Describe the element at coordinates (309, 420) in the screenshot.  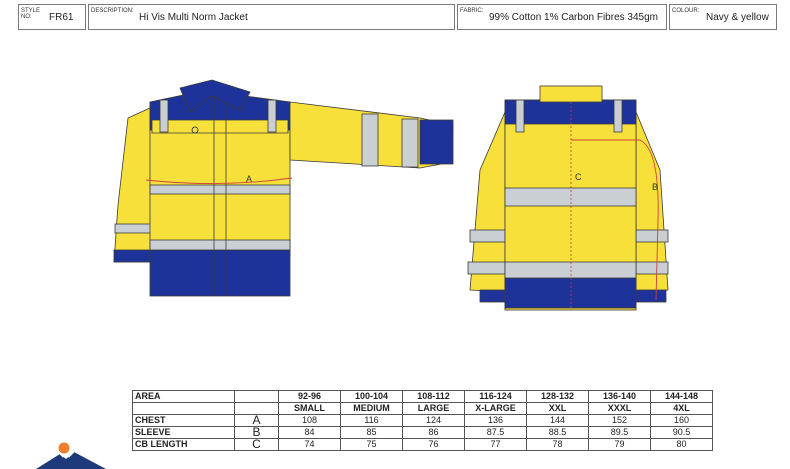
I see `cell-value: 108` at that location.